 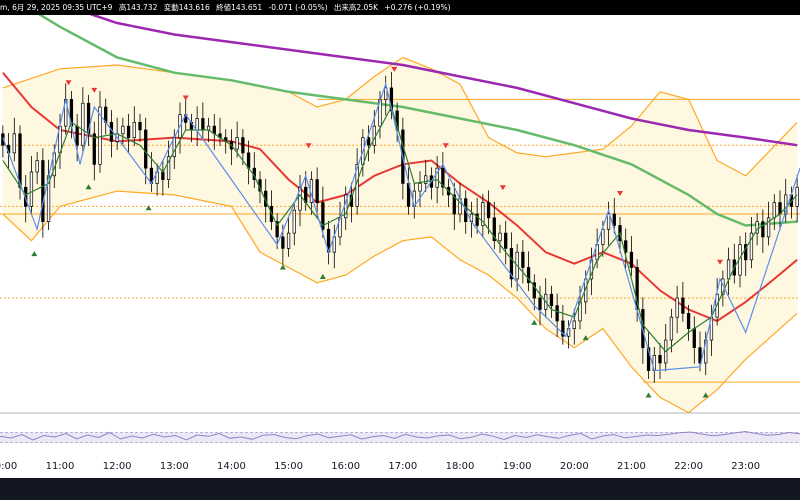 What do you see at coordinates (239, 7) in the screenshot?
I see `close-value: 終値143.651` at bounding box center [239, 7].